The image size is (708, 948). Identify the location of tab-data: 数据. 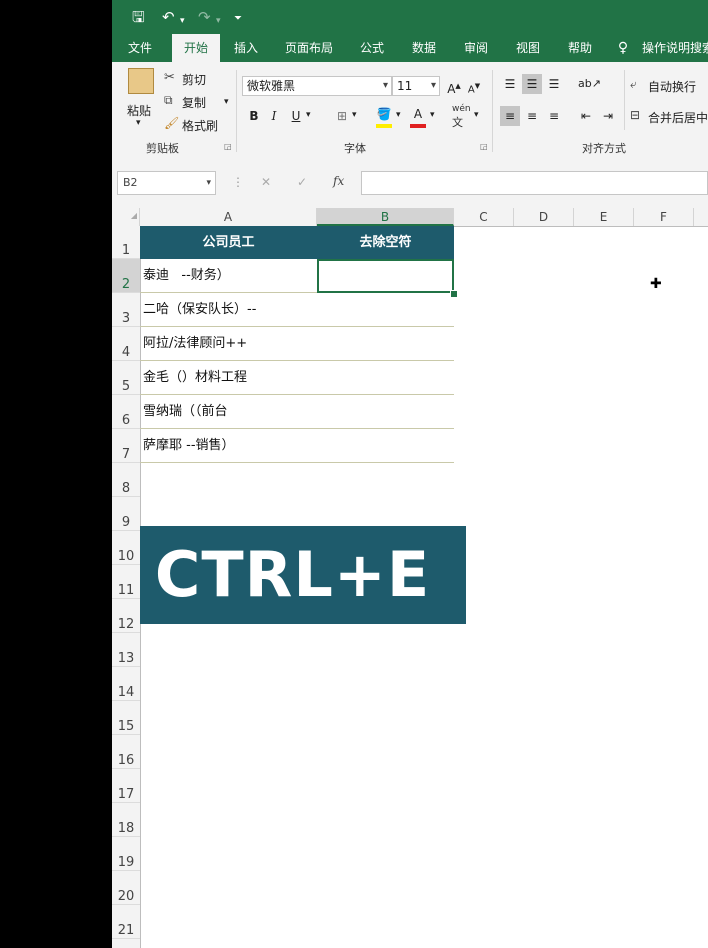
(424, 48).